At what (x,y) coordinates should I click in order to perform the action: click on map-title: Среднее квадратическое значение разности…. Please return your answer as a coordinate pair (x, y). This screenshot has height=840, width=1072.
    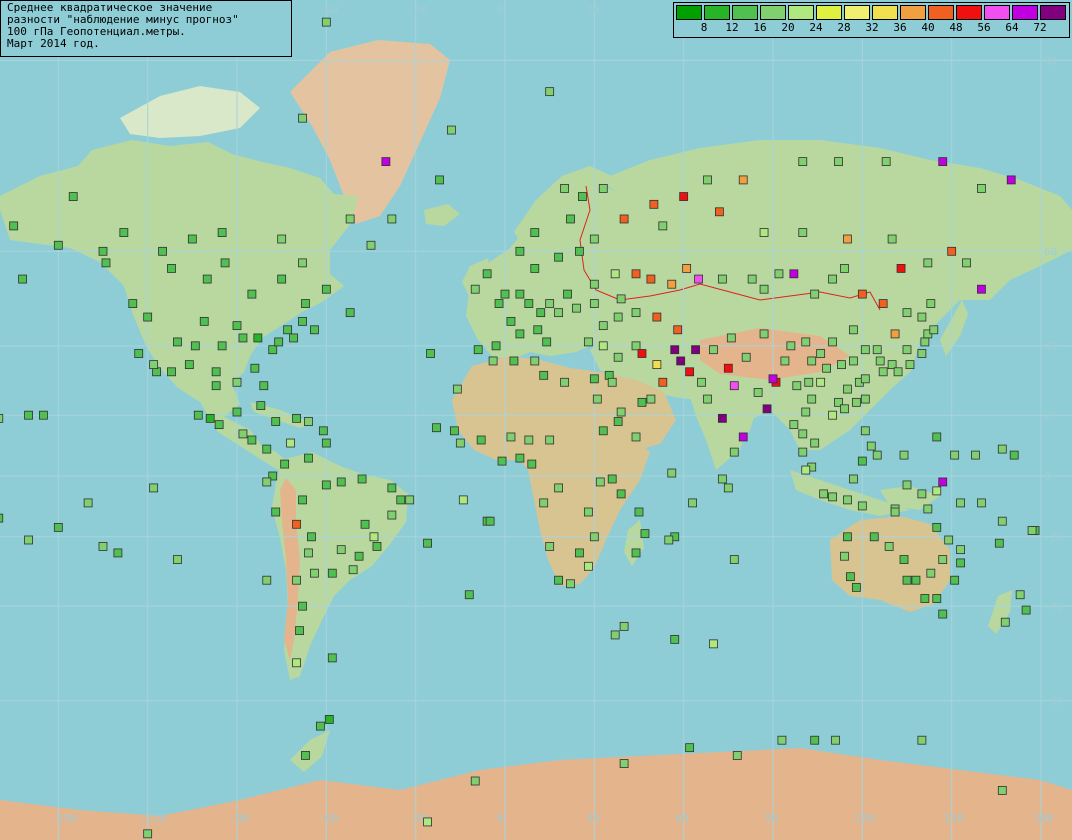
    Looking at the image, I should click on (146, 28).